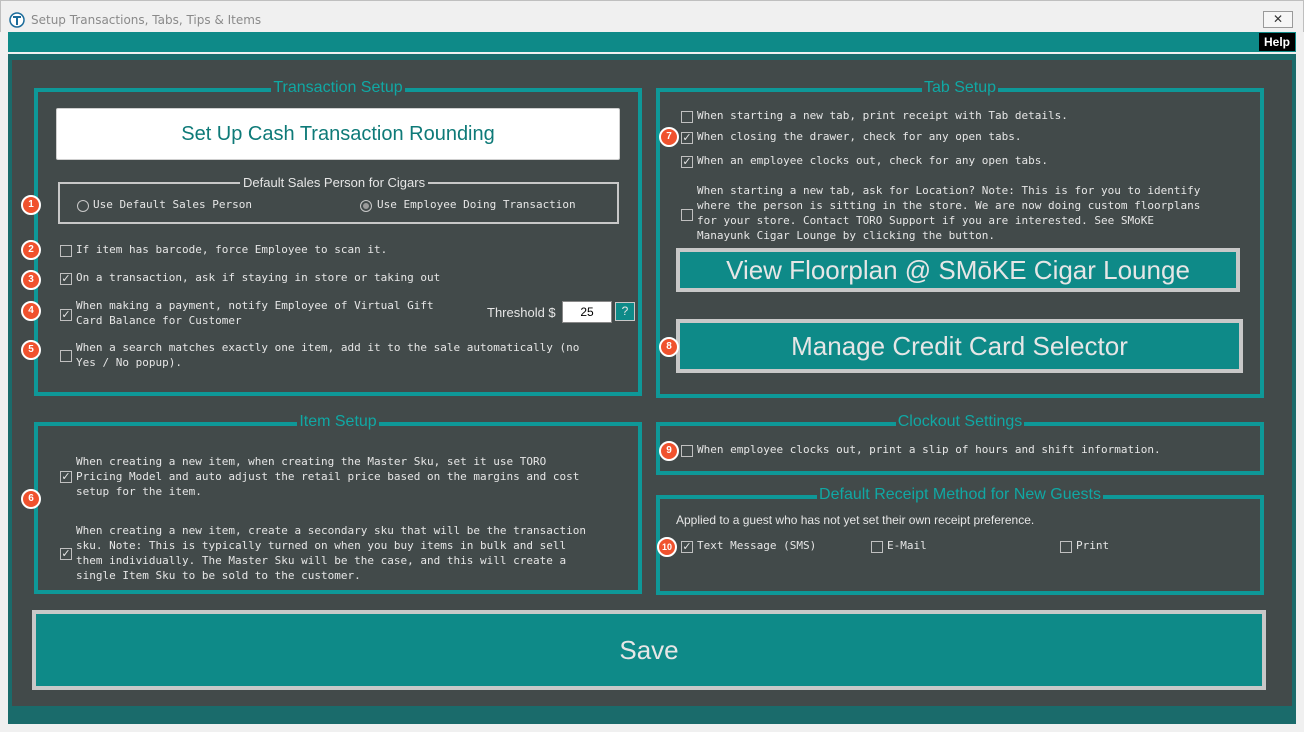 This screenshot has height=732, width=1304. Describe the element at coordinates (669, 347) in the screenshot. I see `annotation-badge-8: 8` at that location.